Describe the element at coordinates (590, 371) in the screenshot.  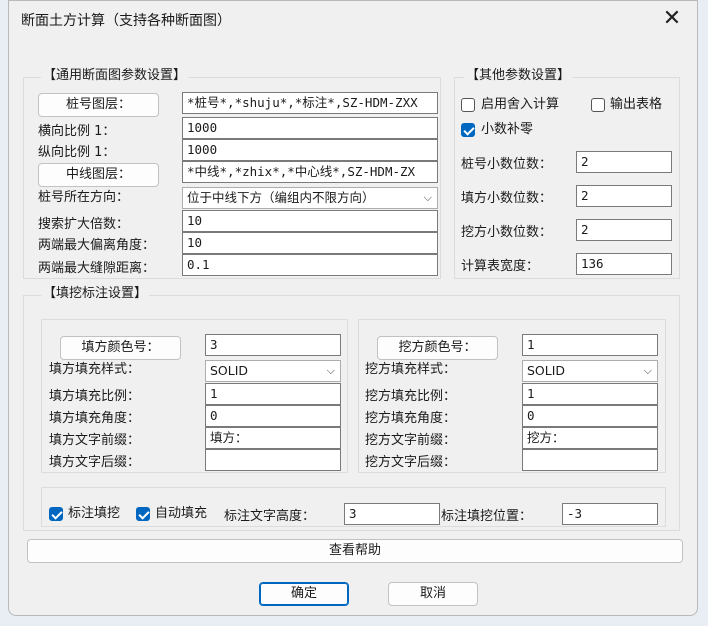
I see `cut-pattern-select: SOLID ⌵` at that location.